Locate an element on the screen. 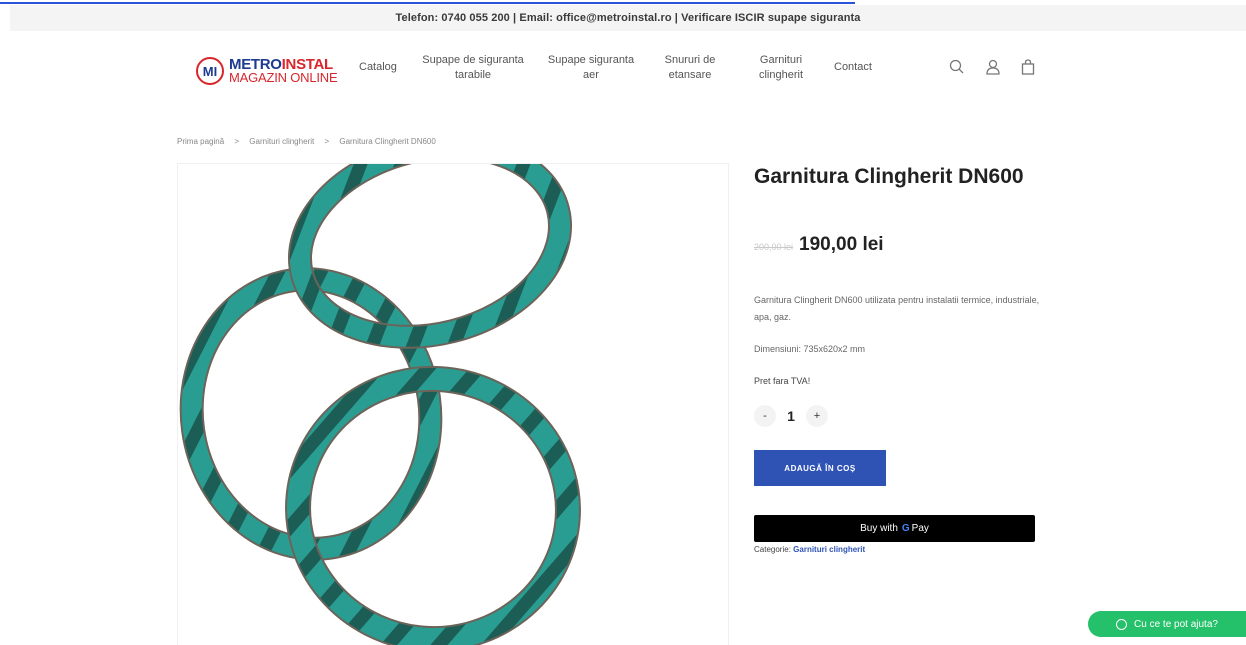 Image resolution: width=1246 pixels, height=645 pixels. google-g-icon: G is located at coordinates (905, 528).